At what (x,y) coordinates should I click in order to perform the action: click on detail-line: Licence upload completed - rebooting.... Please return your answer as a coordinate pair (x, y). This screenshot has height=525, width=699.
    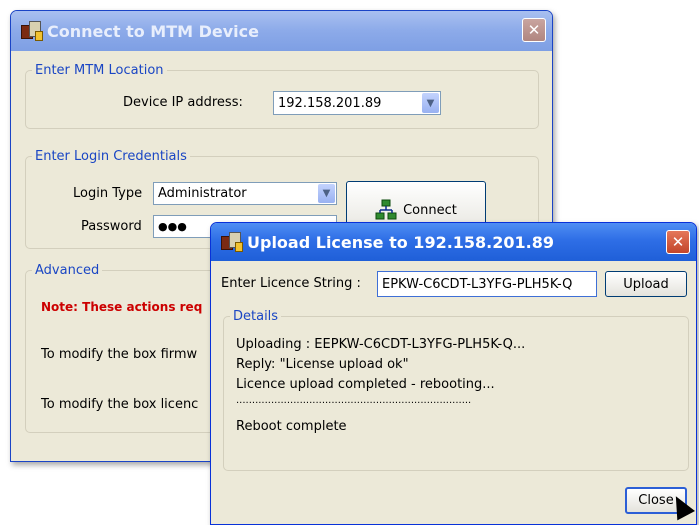
    Looking at the image, I should click on (365, 384).